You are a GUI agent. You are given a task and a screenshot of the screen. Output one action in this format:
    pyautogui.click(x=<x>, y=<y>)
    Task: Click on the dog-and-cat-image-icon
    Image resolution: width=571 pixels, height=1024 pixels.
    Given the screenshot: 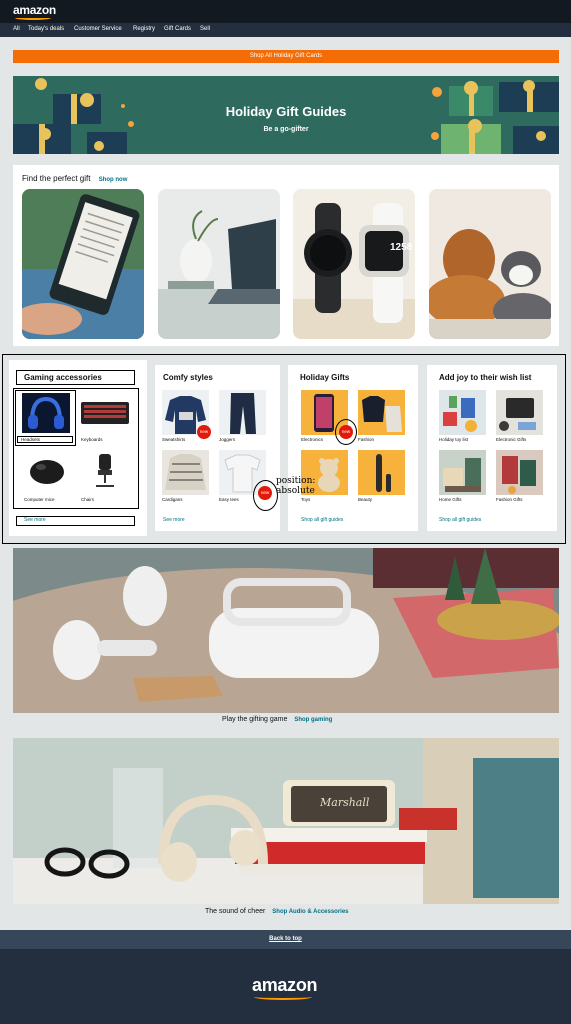 What is the action you would take?
    pyautogui.click(x=490, y=264)
    